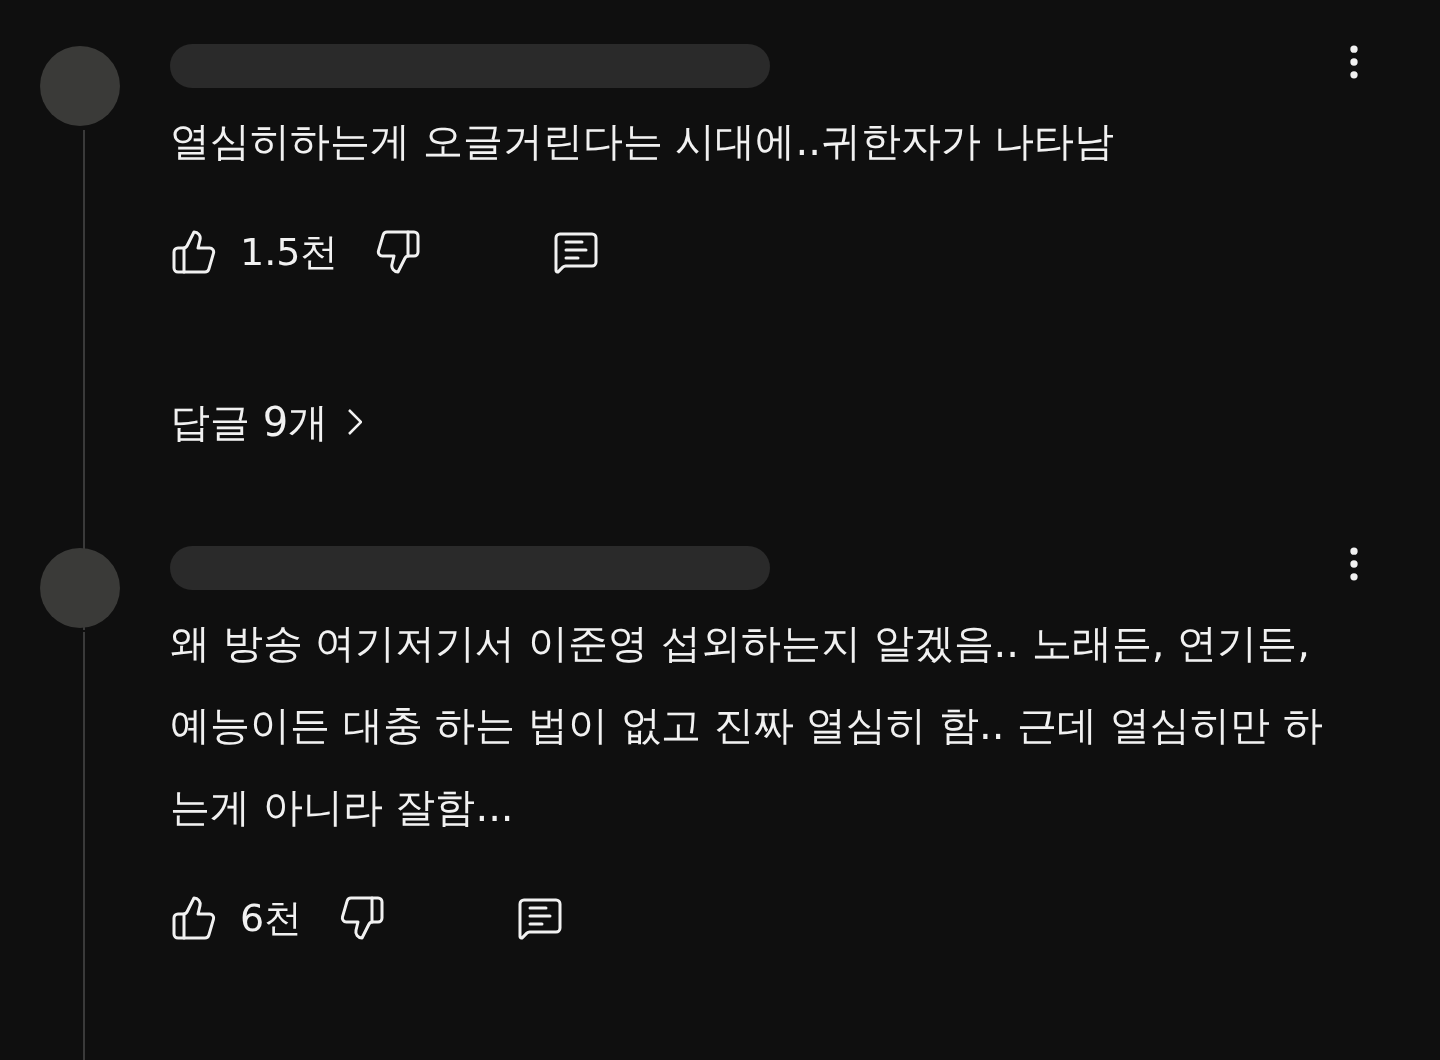 The height and width of the screenshot is (1060, 1440). What do you see at coordinates (271, 918) in the screenshot?
I see `like-count: 6천` at bounding box center [271, 918].